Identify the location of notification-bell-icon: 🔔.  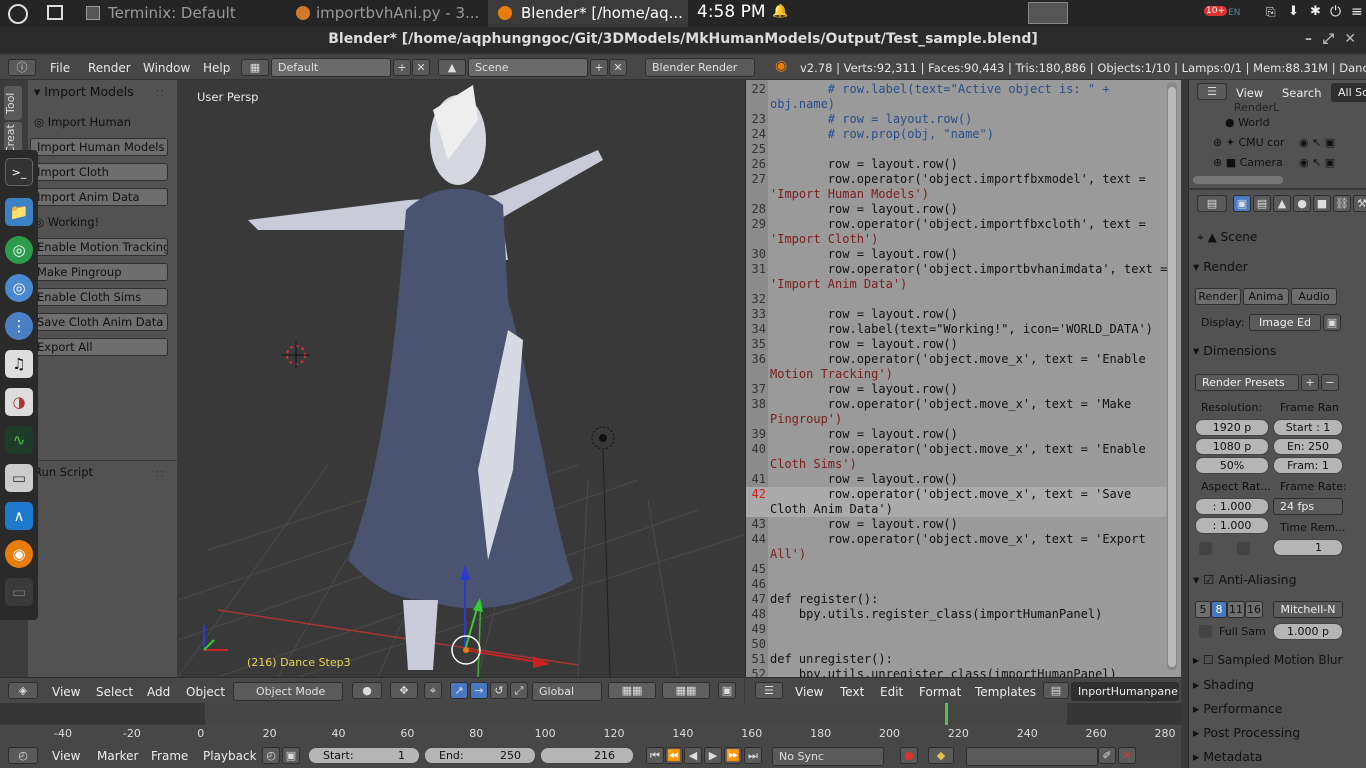
(780, 11).